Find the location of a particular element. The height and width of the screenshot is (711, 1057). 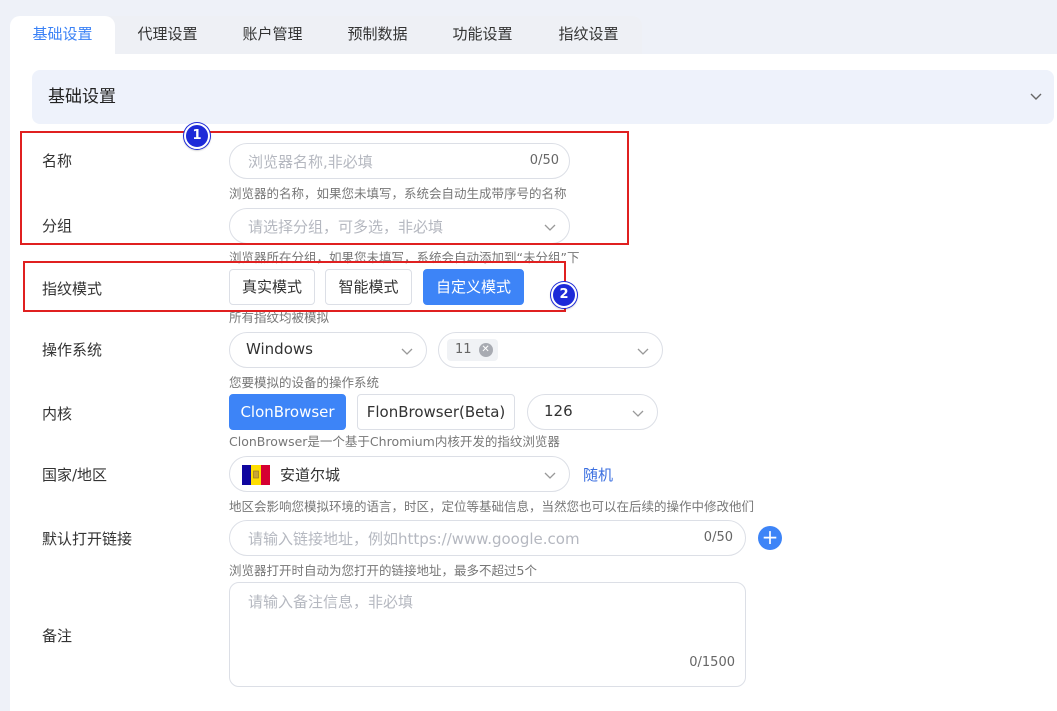

os-select: Windows is located at coordinates (328, 350).